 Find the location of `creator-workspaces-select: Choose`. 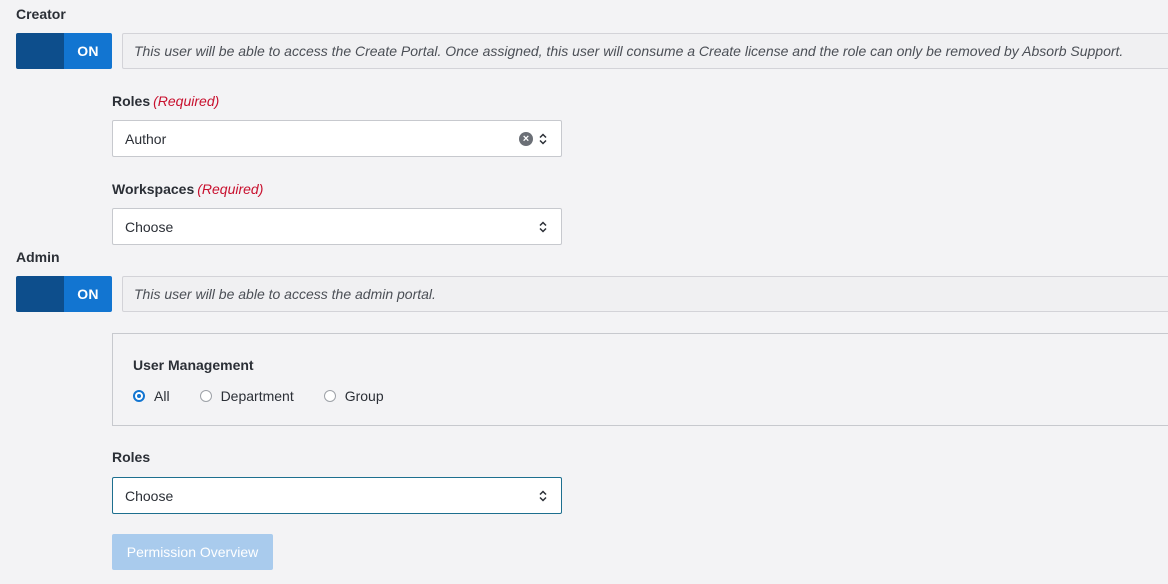

creator-workspaces-select: Choose is located at coordinates (337, 226).